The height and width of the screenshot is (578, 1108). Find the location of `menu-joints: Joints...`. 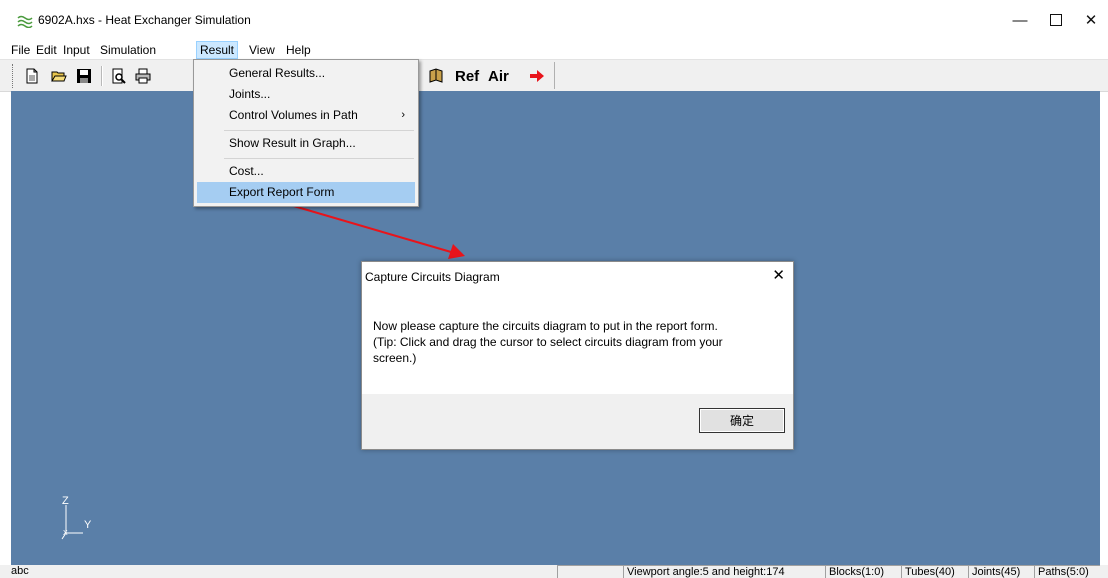

menu-joints: Joints... is located at coordinates (306, 94).